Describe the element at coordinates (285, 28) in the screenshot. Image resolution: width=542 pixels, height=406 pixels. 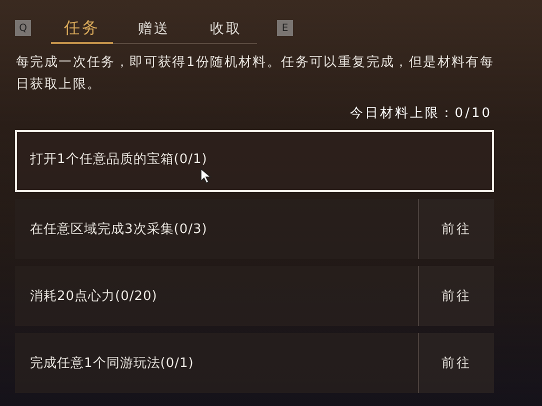
I see `key-hint: E` at that location.